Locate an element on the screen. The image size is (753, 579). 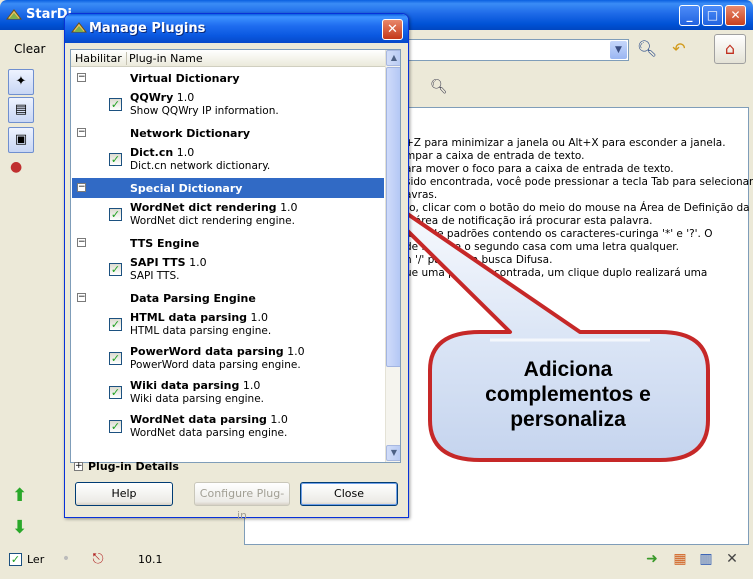
plugin-name: Dict.cn 1.0 is located at coordinates (162, 152).